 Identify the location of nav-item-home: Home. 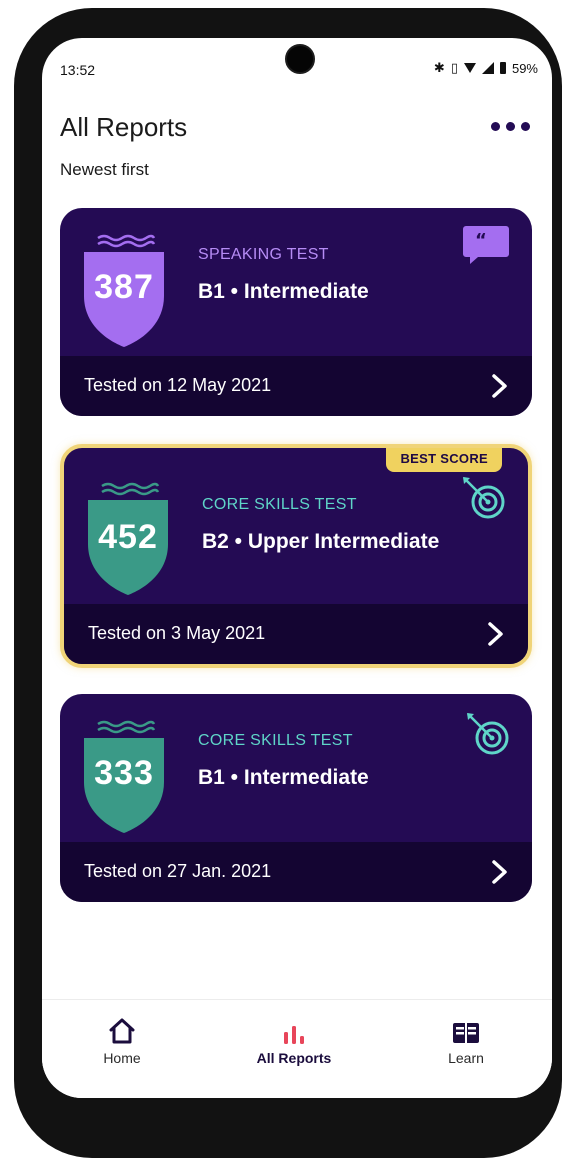
(122, 1041).